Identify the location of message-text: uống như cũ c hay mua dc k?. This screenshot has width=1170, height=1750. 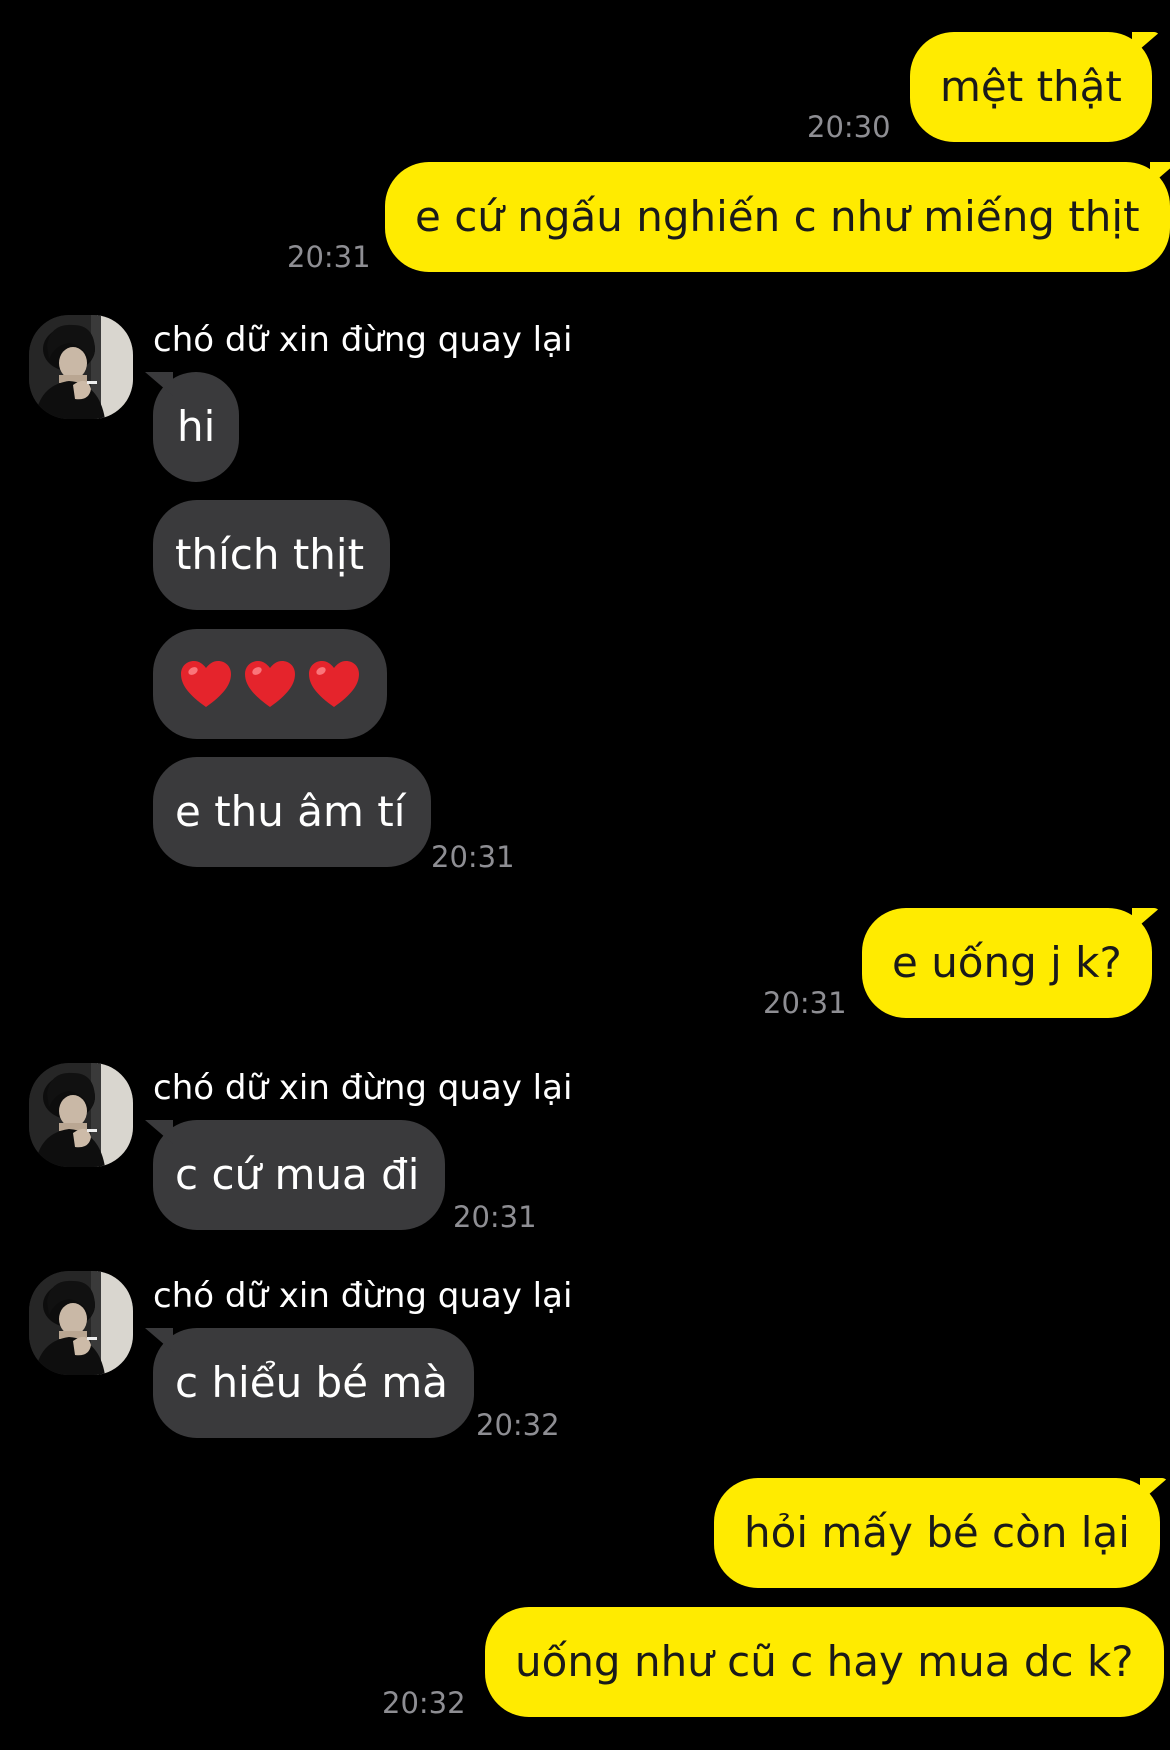
(824, 1661).